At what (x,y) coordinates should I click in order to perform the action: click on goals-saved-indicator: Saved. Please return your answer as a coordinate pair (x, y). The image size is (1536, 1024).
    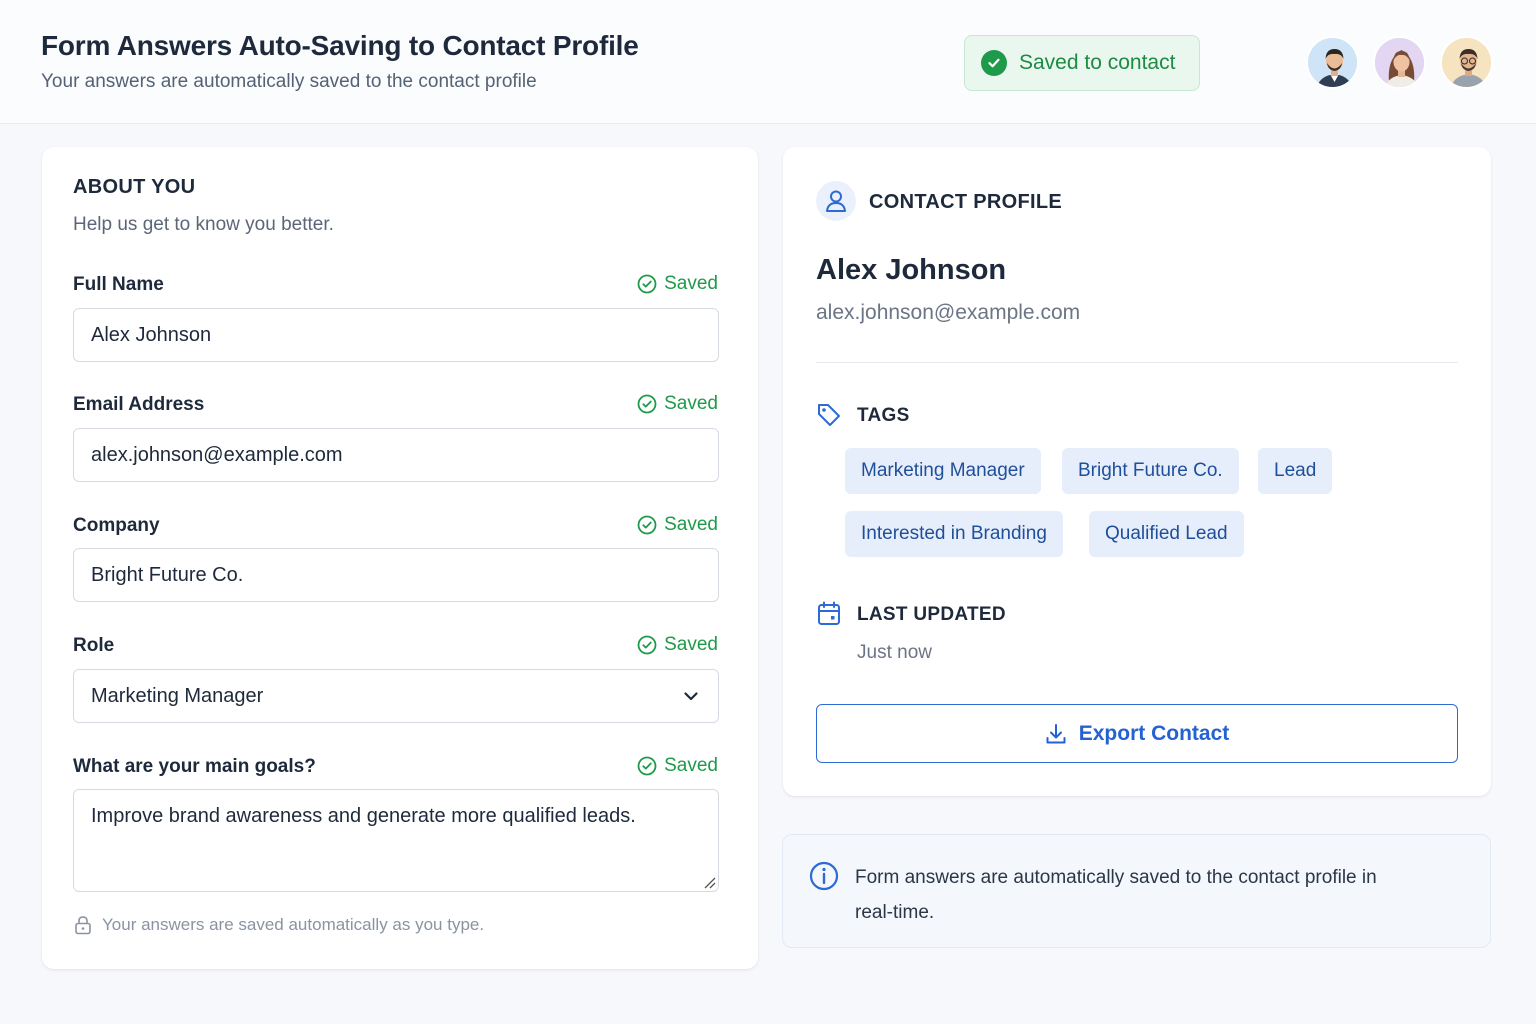
    Looking at the image, I should click on (677, 766).